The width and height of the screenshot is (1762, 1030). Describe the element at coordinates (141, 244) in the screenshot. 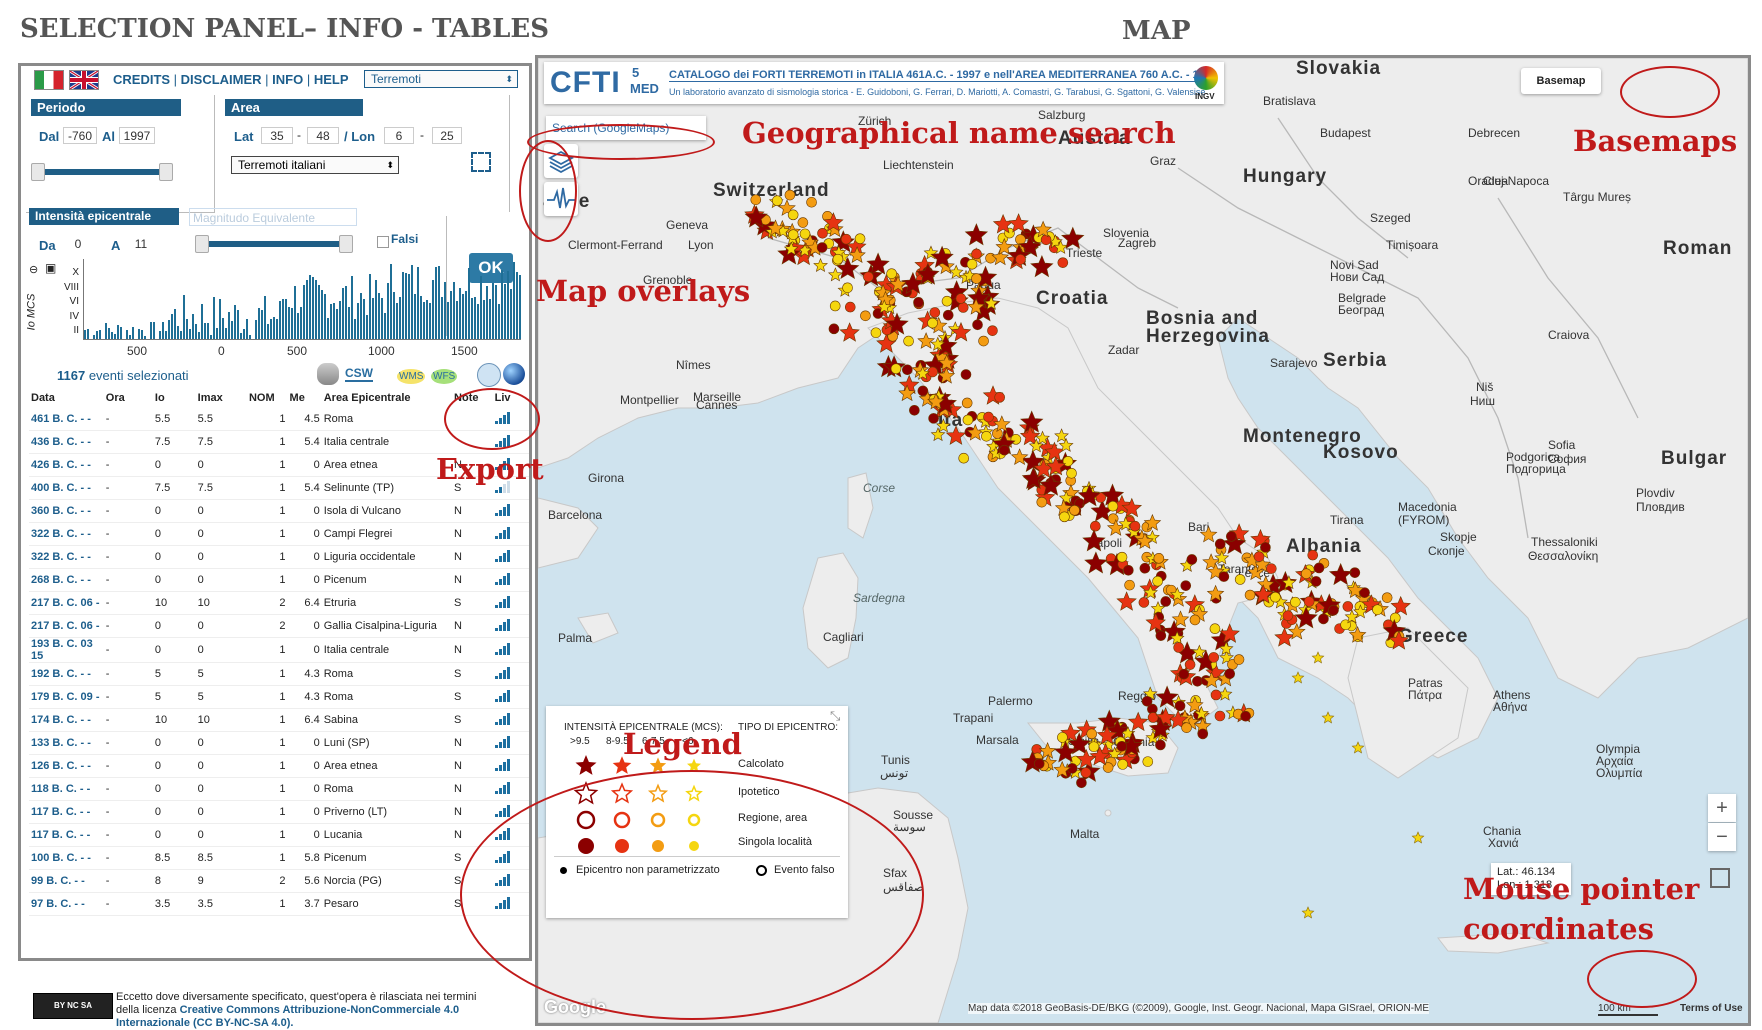

I see `a-input: 11` at that location.